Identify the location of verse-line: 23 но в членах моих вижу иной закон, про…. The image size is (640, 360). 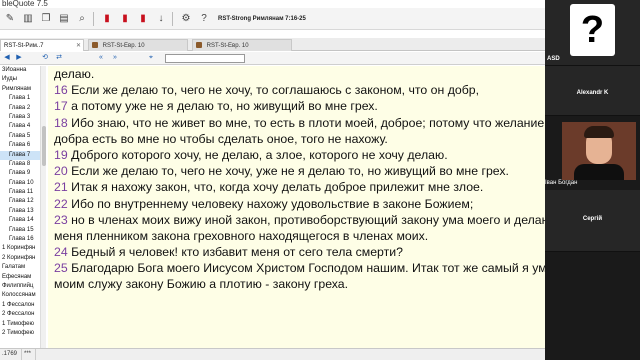
(296, 220).